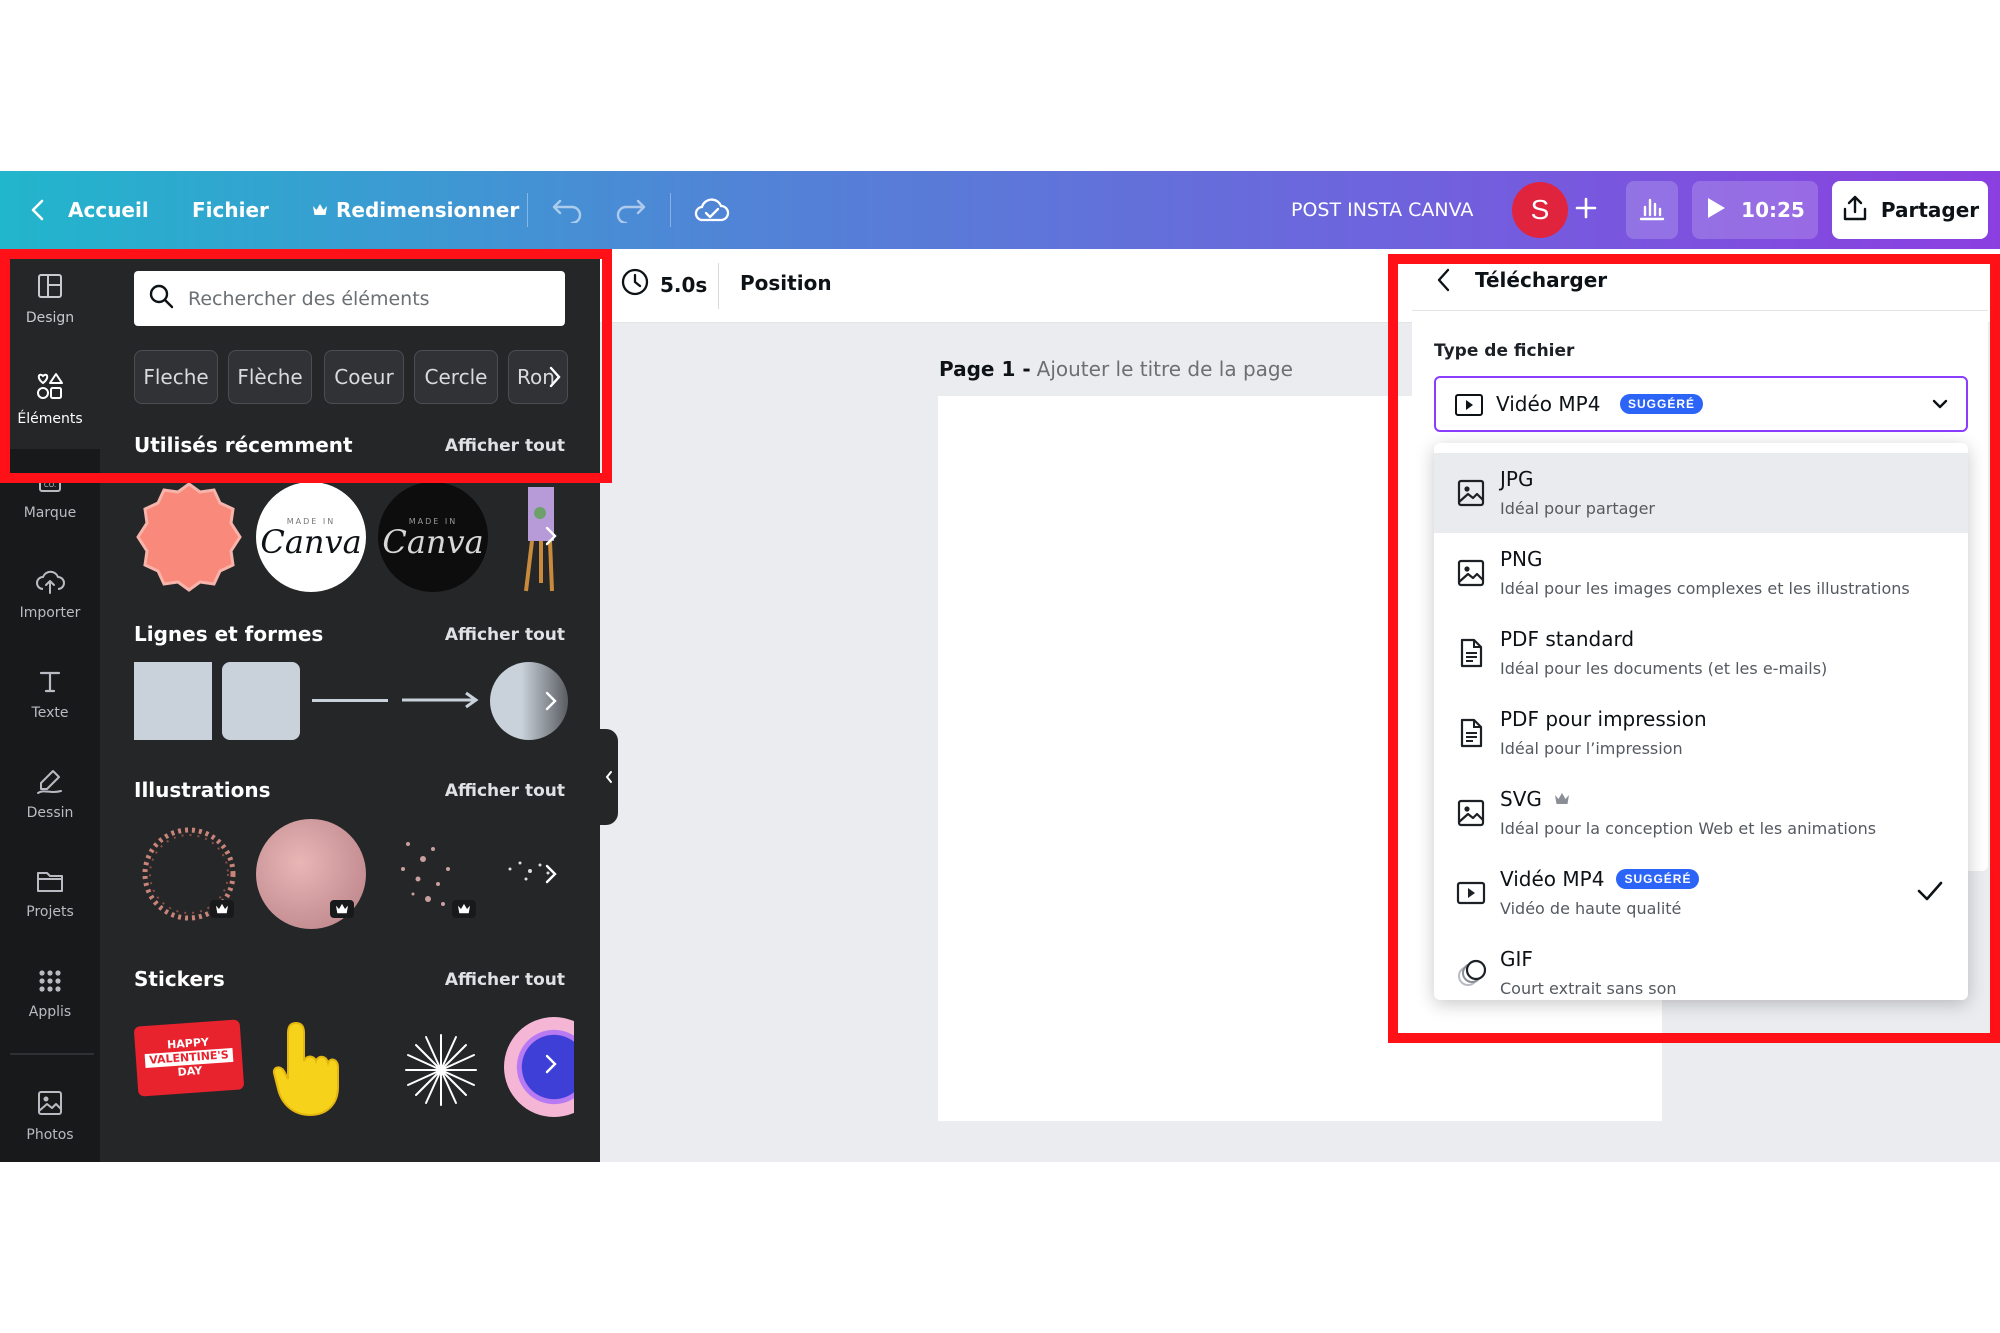  What do you see at coordinates (428, 210) in the screenshot?
I see `resize-label: Redimensionner` at bounding box center [428, 210].